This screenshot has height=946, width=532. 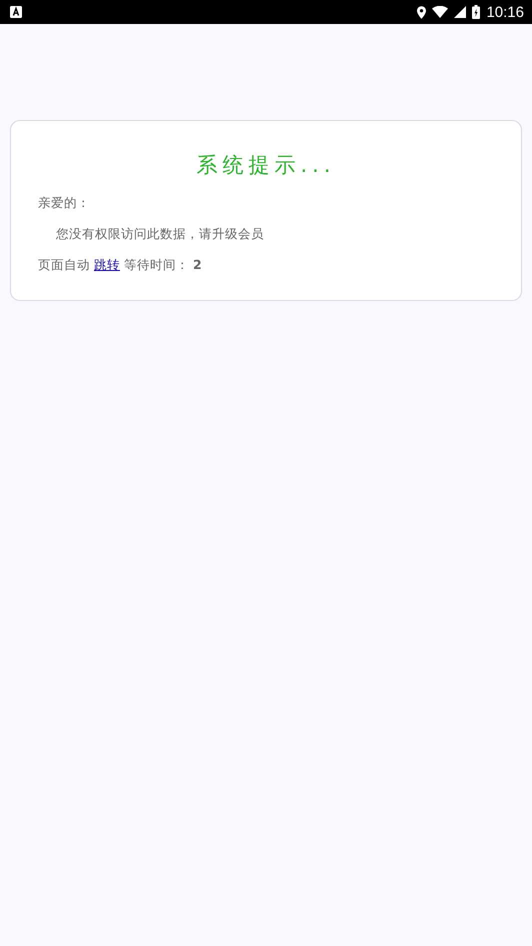 What do you see at coordinates (107, 264) in the screenshot?
I see `redirect-link: 跳转` at bounding box center [107, 264].